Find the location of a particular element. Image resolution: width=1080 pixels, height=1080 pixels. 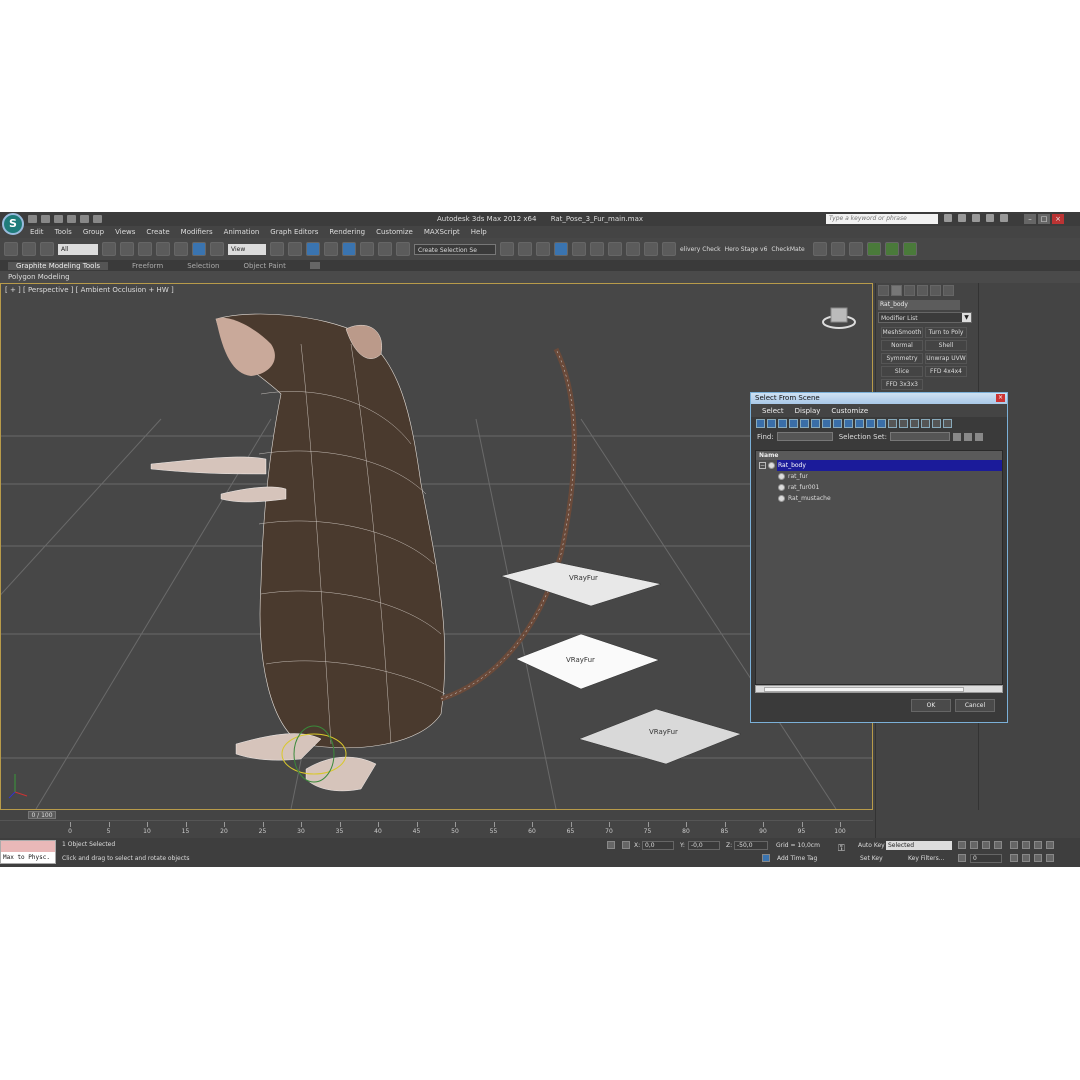

modify-tab-icon is located at coordinates (896, 290).